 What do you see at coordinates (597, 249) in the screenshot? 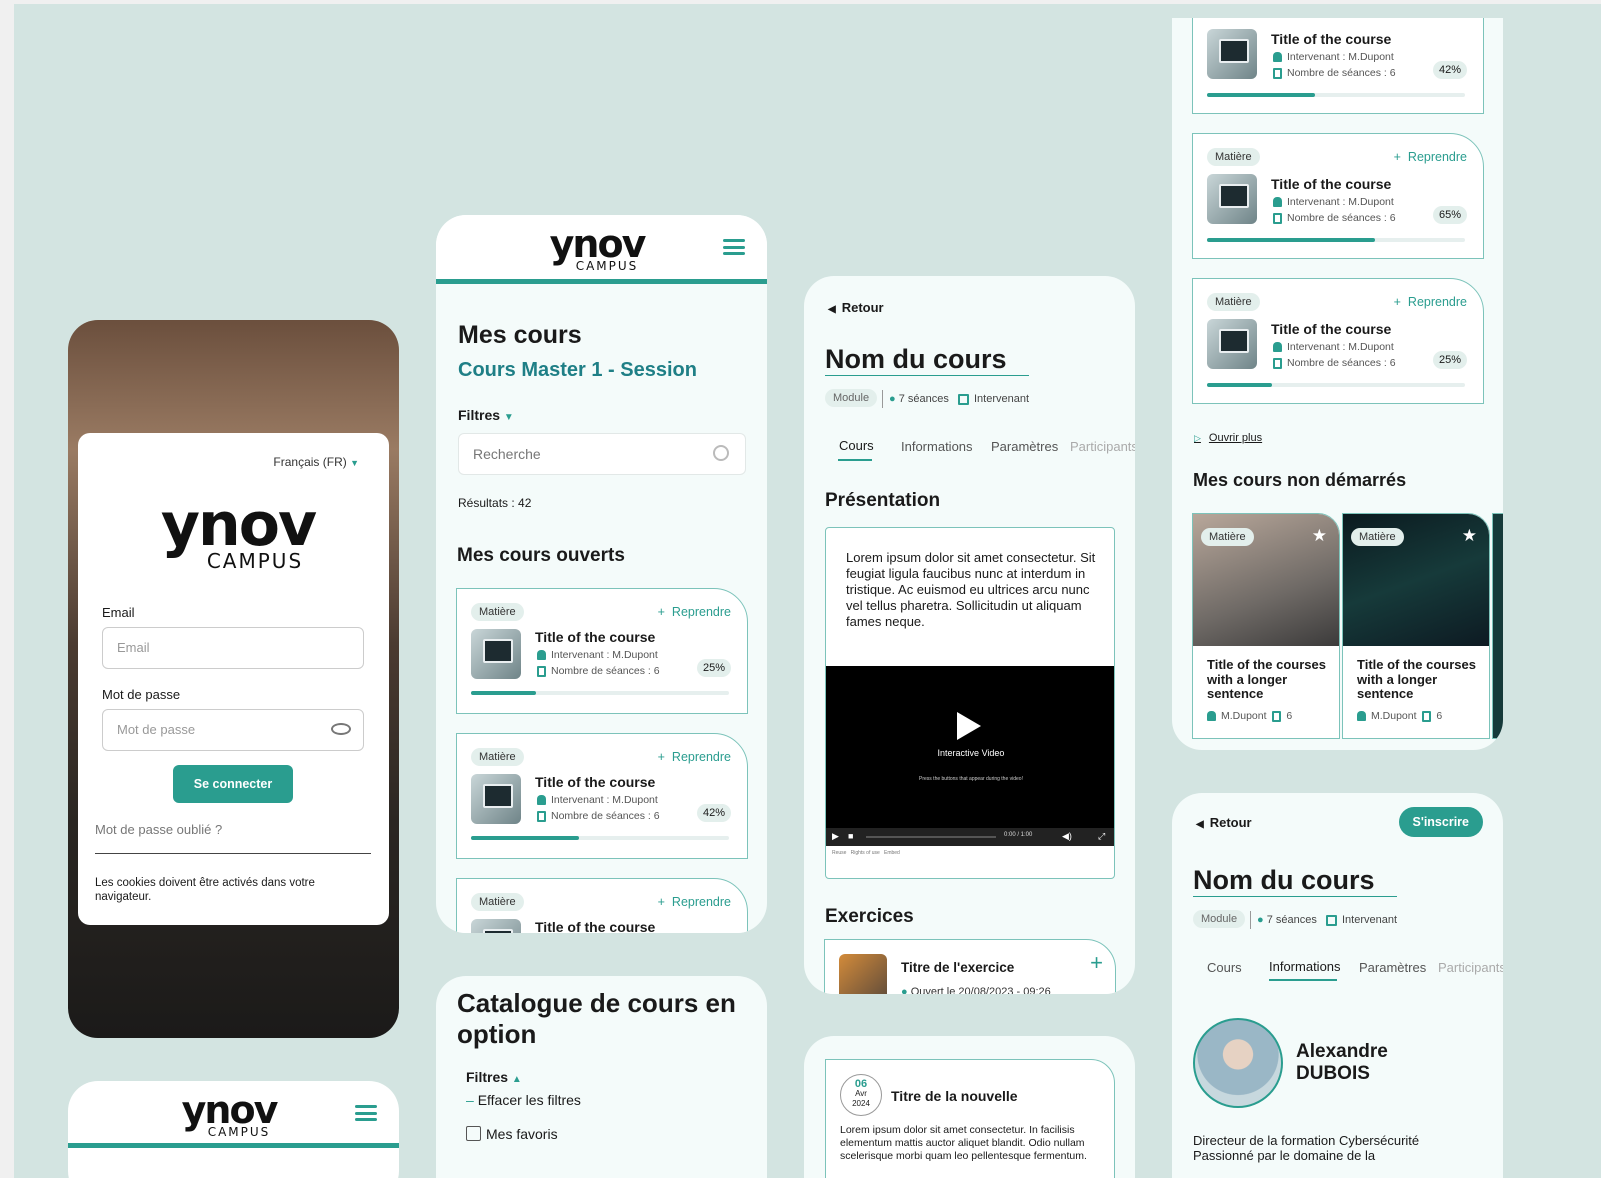
I see `logo: ynov CAMPUS` at bounding box center [597, 249].